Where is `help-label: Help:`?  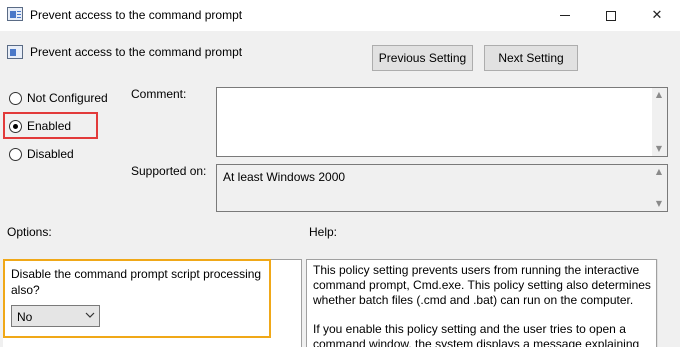
help-label: Help: is located at coordinates (323, 232).